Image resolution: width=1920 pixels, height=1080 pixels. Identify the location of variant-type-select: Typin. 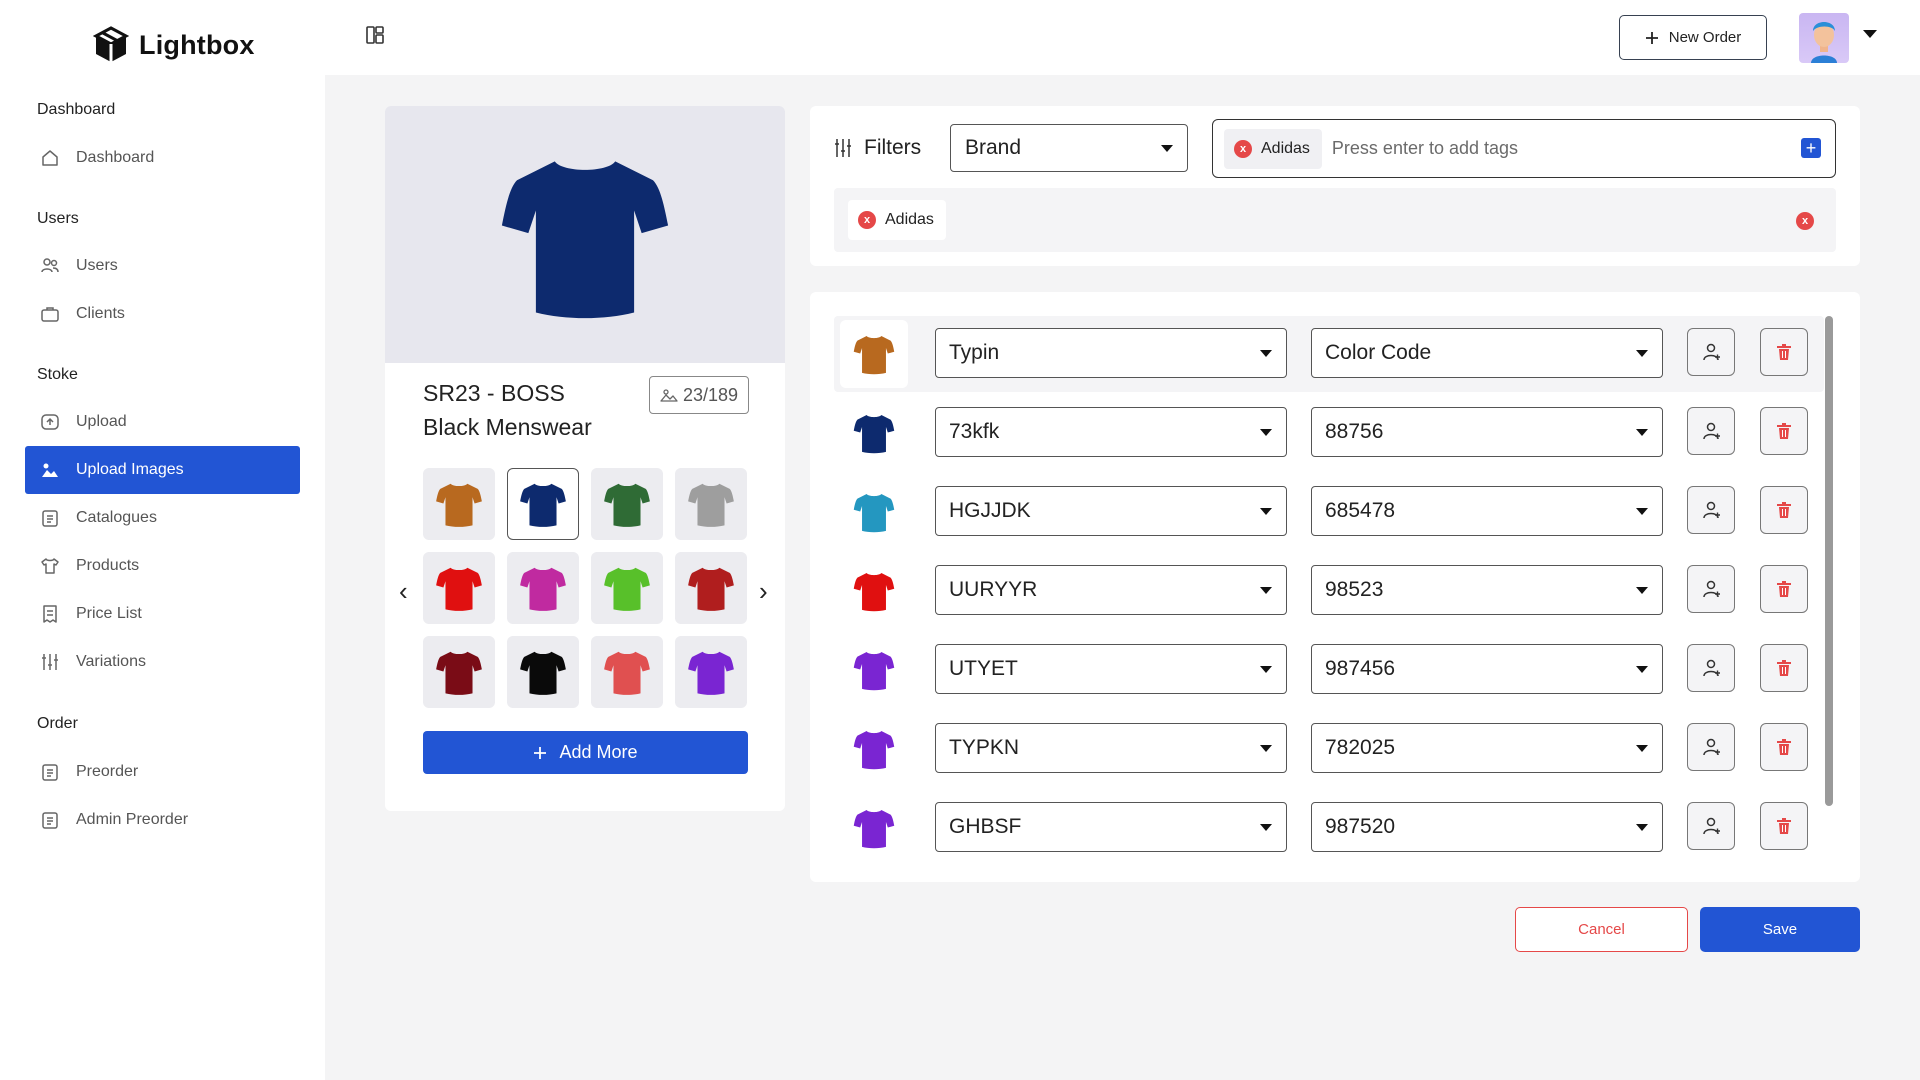
(1111, 353).